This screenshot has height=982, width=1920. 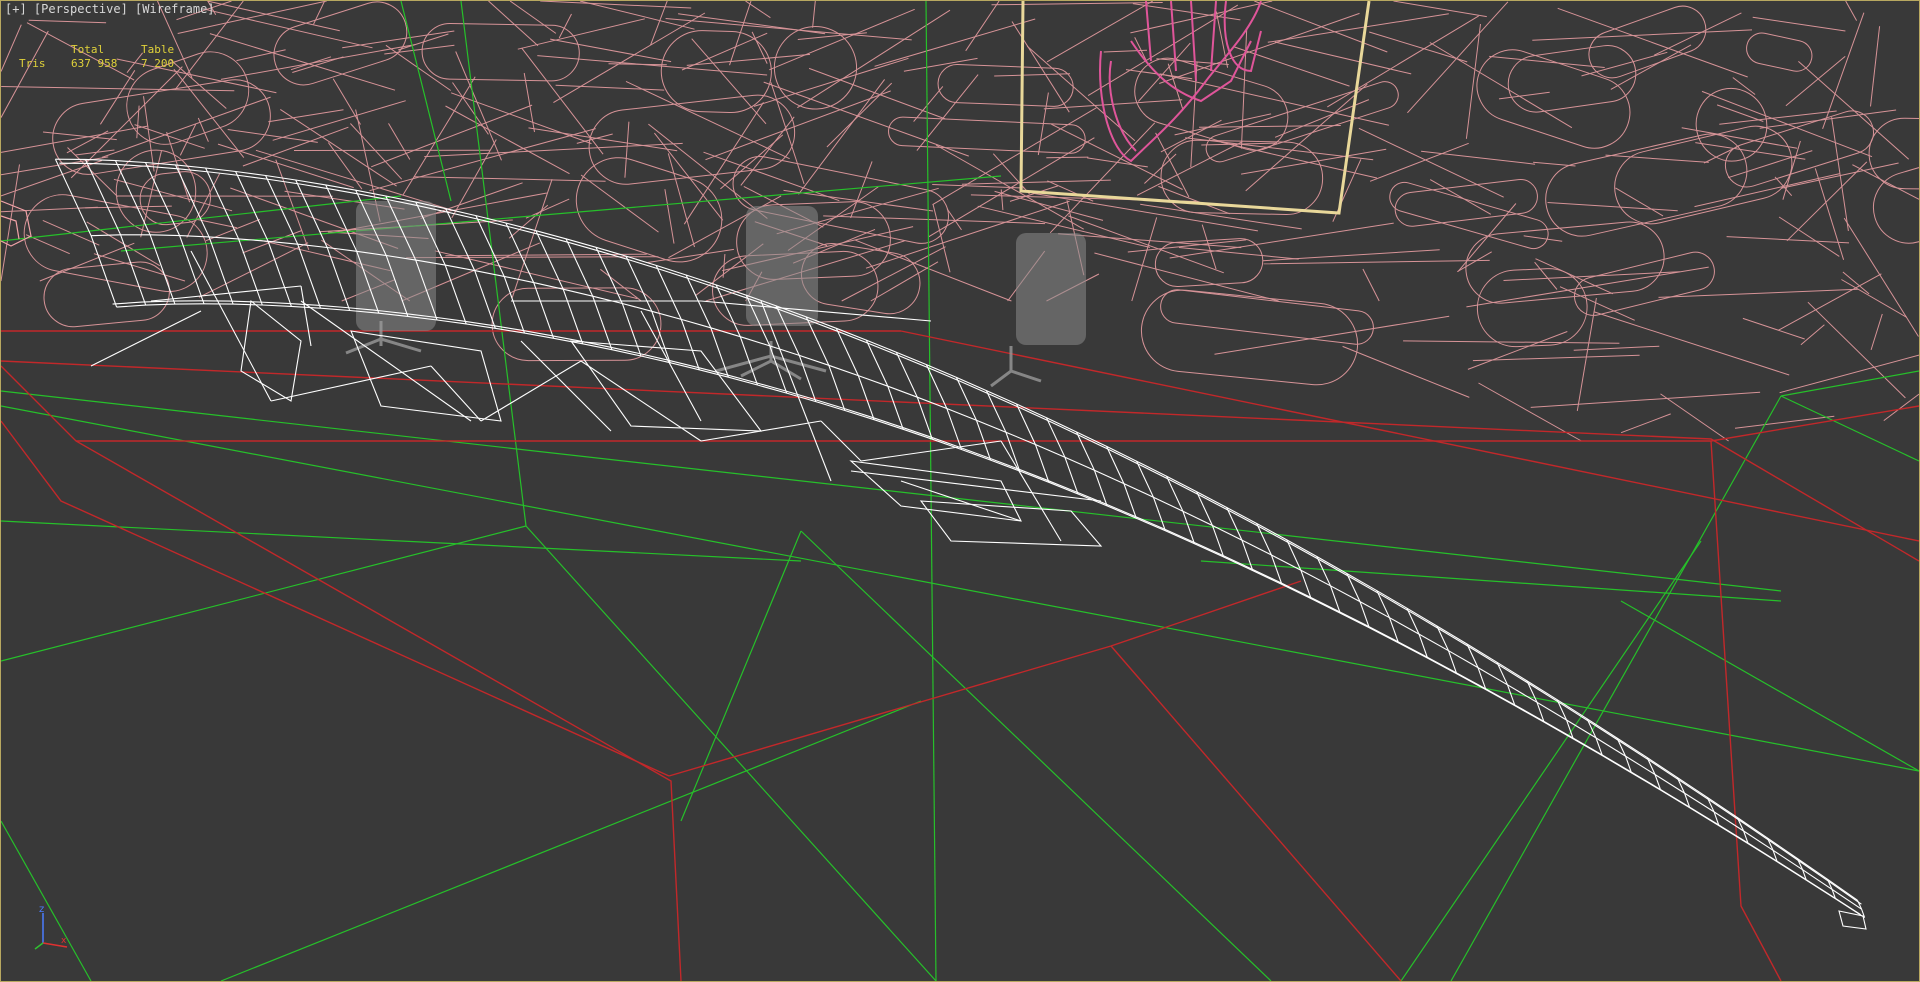 What do you see at coordinates (41, 909) in the screenshot?
I see `axis-label-z: z` at bounding box center [41, 909].